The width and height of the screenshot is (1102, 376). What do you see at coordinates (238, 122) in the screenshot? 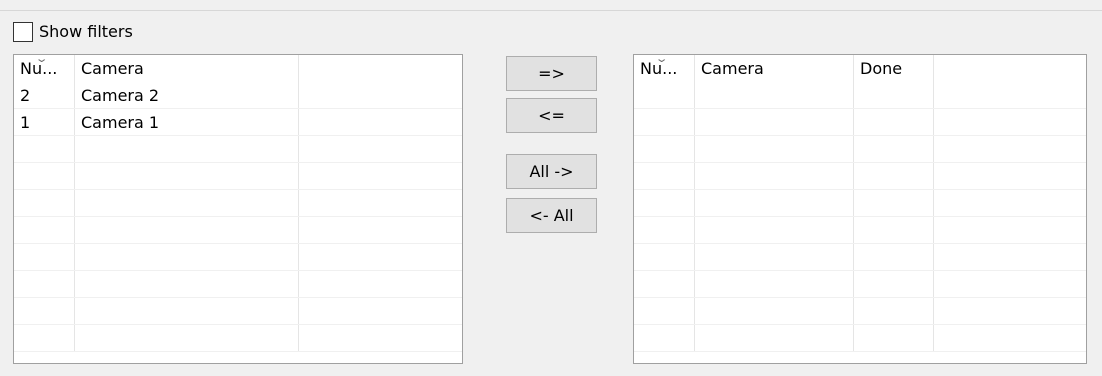
I see `table-row: 1 Camera 1` at bounding box center [238, 122].